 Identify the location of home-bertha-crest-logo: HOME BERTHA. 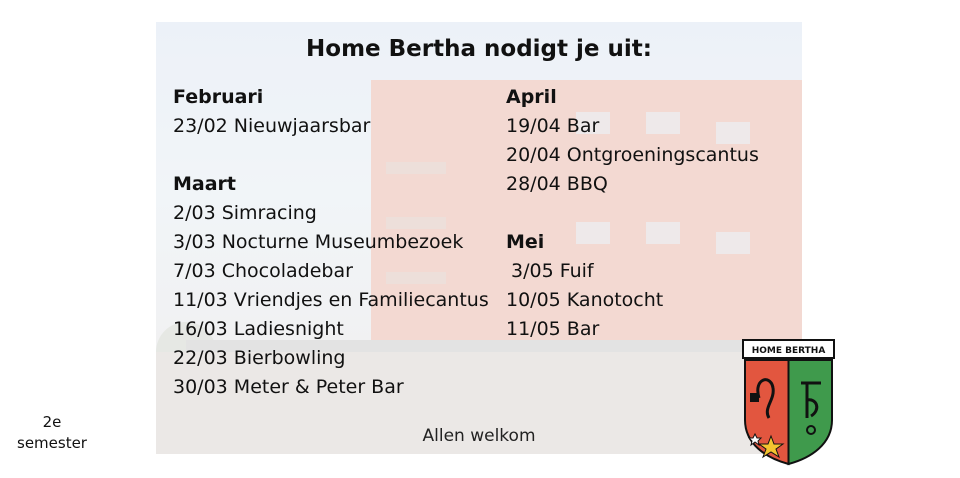
(788, 402).